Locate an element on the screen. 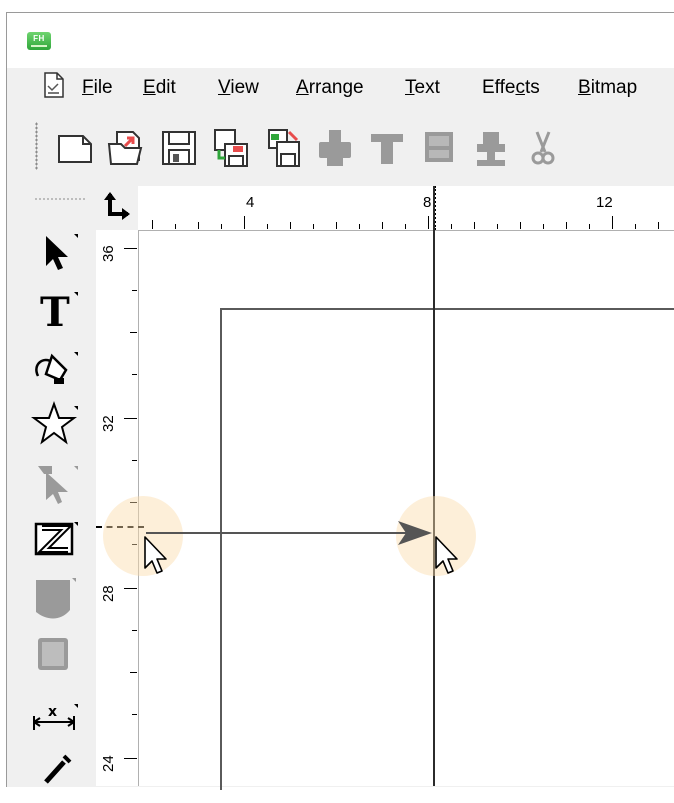 The height and width of the screenshot is (803, 674). mouse-cursor-end-icon is located at coordinates (446, 555).